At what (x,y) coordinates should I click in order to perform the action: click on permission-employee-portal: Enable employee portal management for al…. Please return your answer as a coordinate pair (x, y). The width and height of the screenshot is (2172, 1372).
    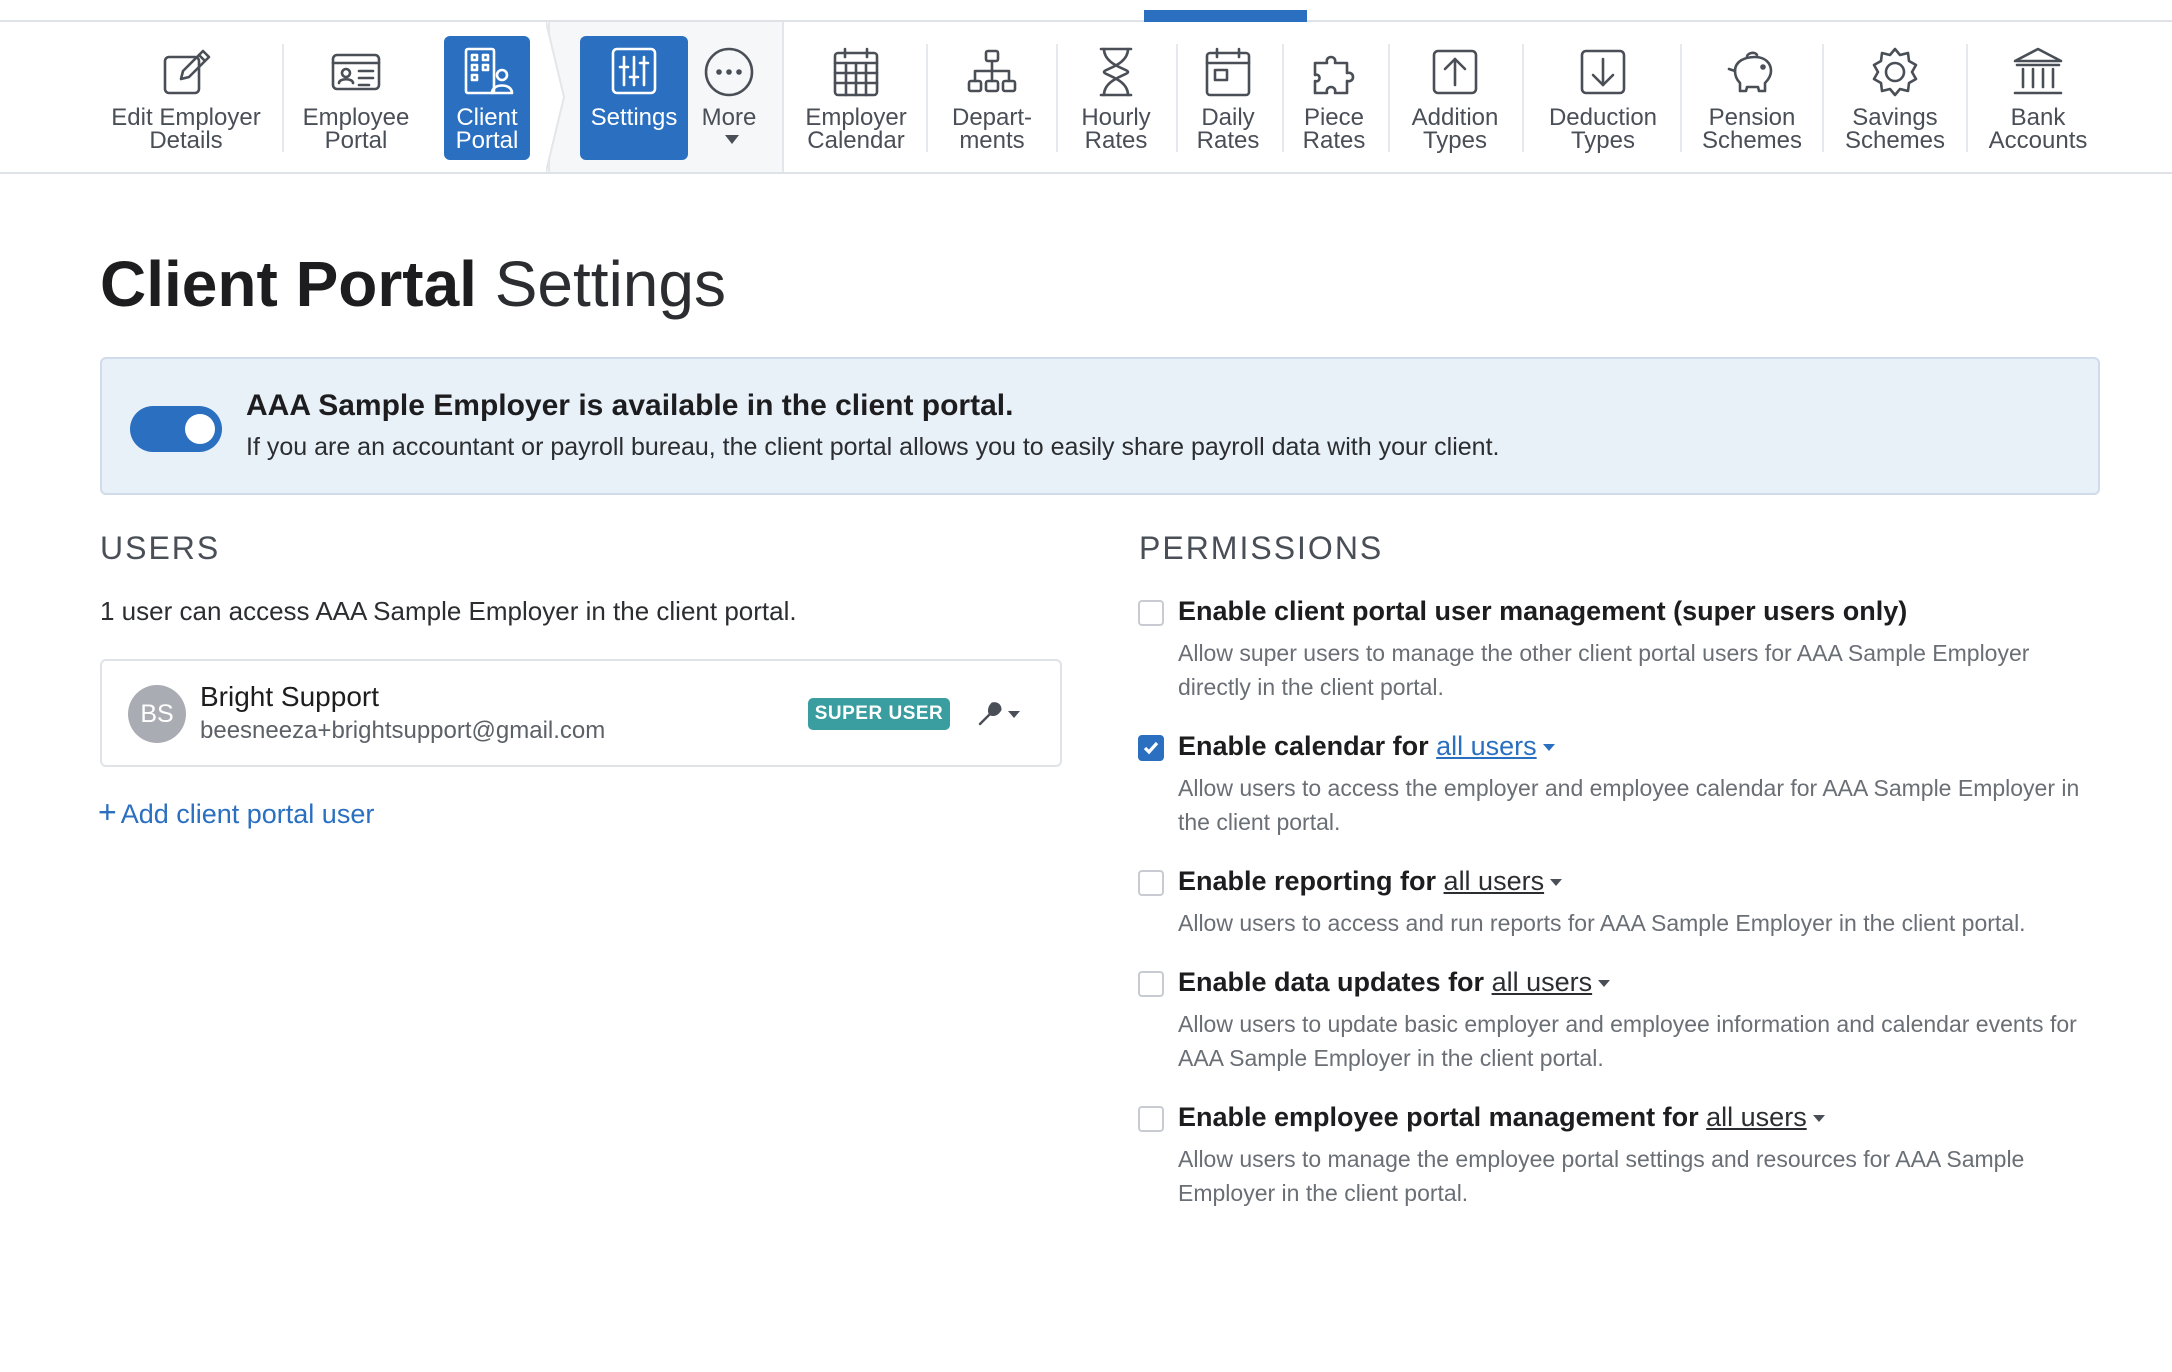
    Looking at the image, I should click on (1618, 1157).